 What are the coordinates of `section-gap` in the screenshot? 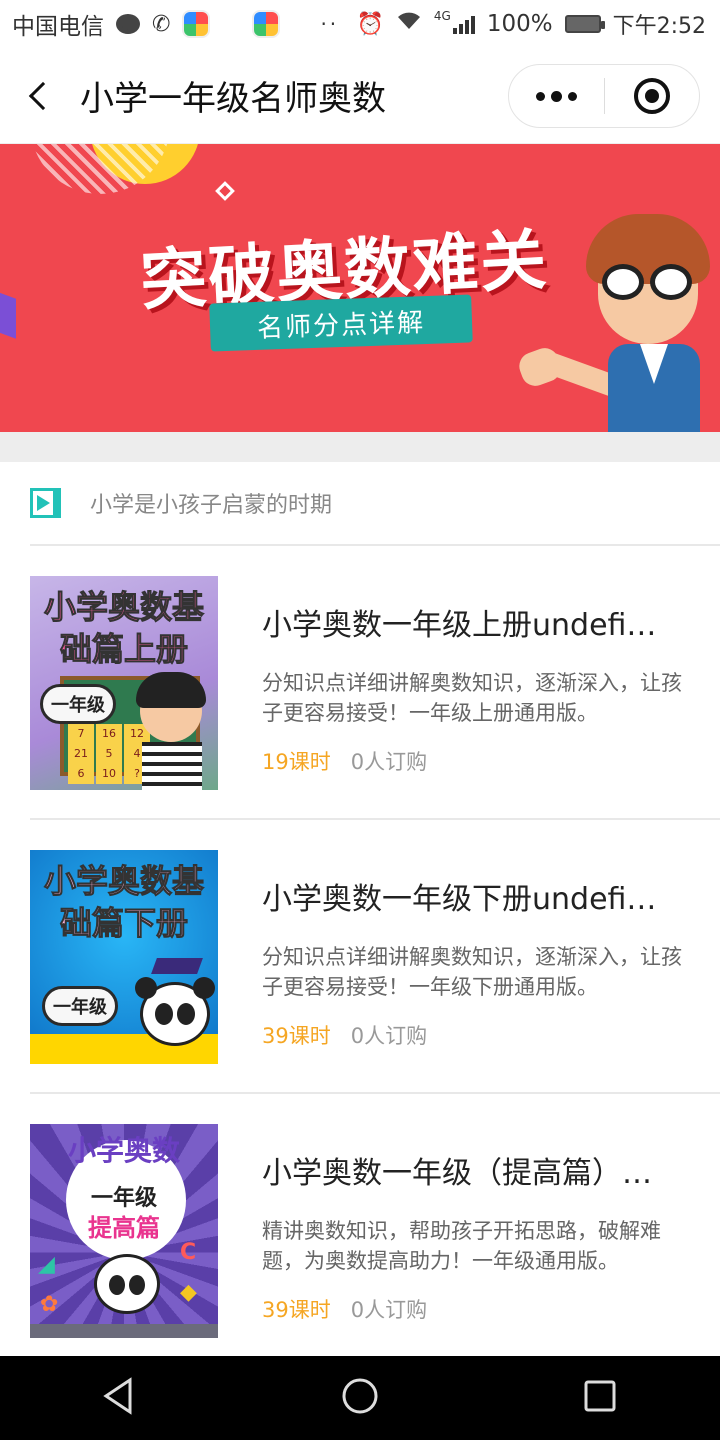 It's located at (360, 447).